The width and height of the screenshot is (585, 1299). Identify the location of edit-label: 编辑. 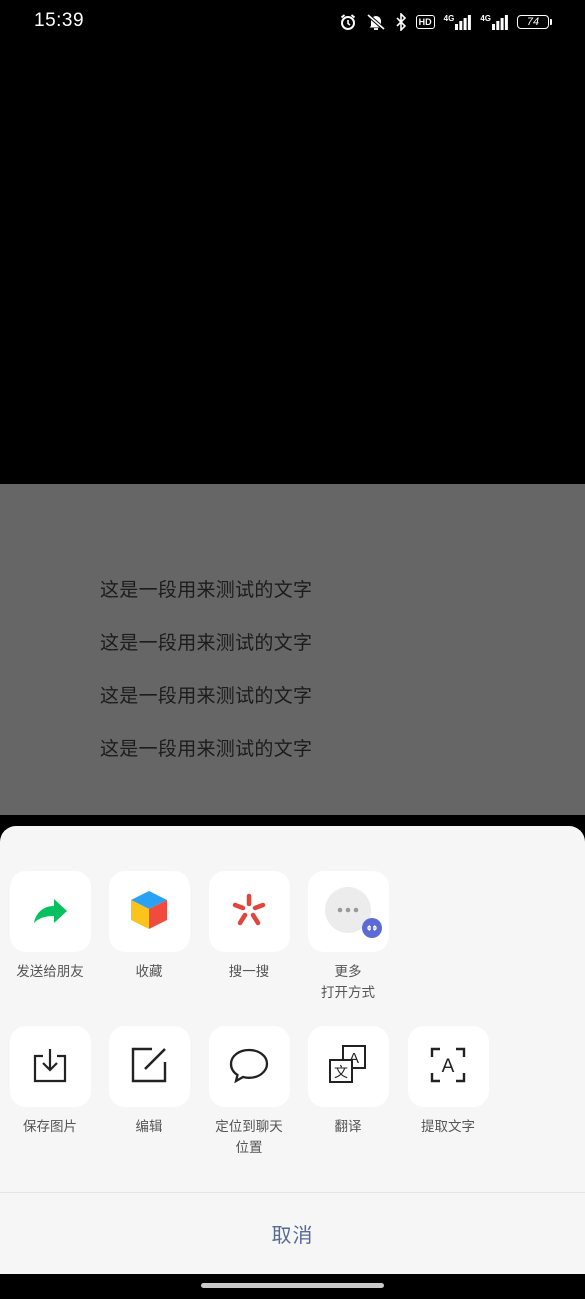
(149, 1127).